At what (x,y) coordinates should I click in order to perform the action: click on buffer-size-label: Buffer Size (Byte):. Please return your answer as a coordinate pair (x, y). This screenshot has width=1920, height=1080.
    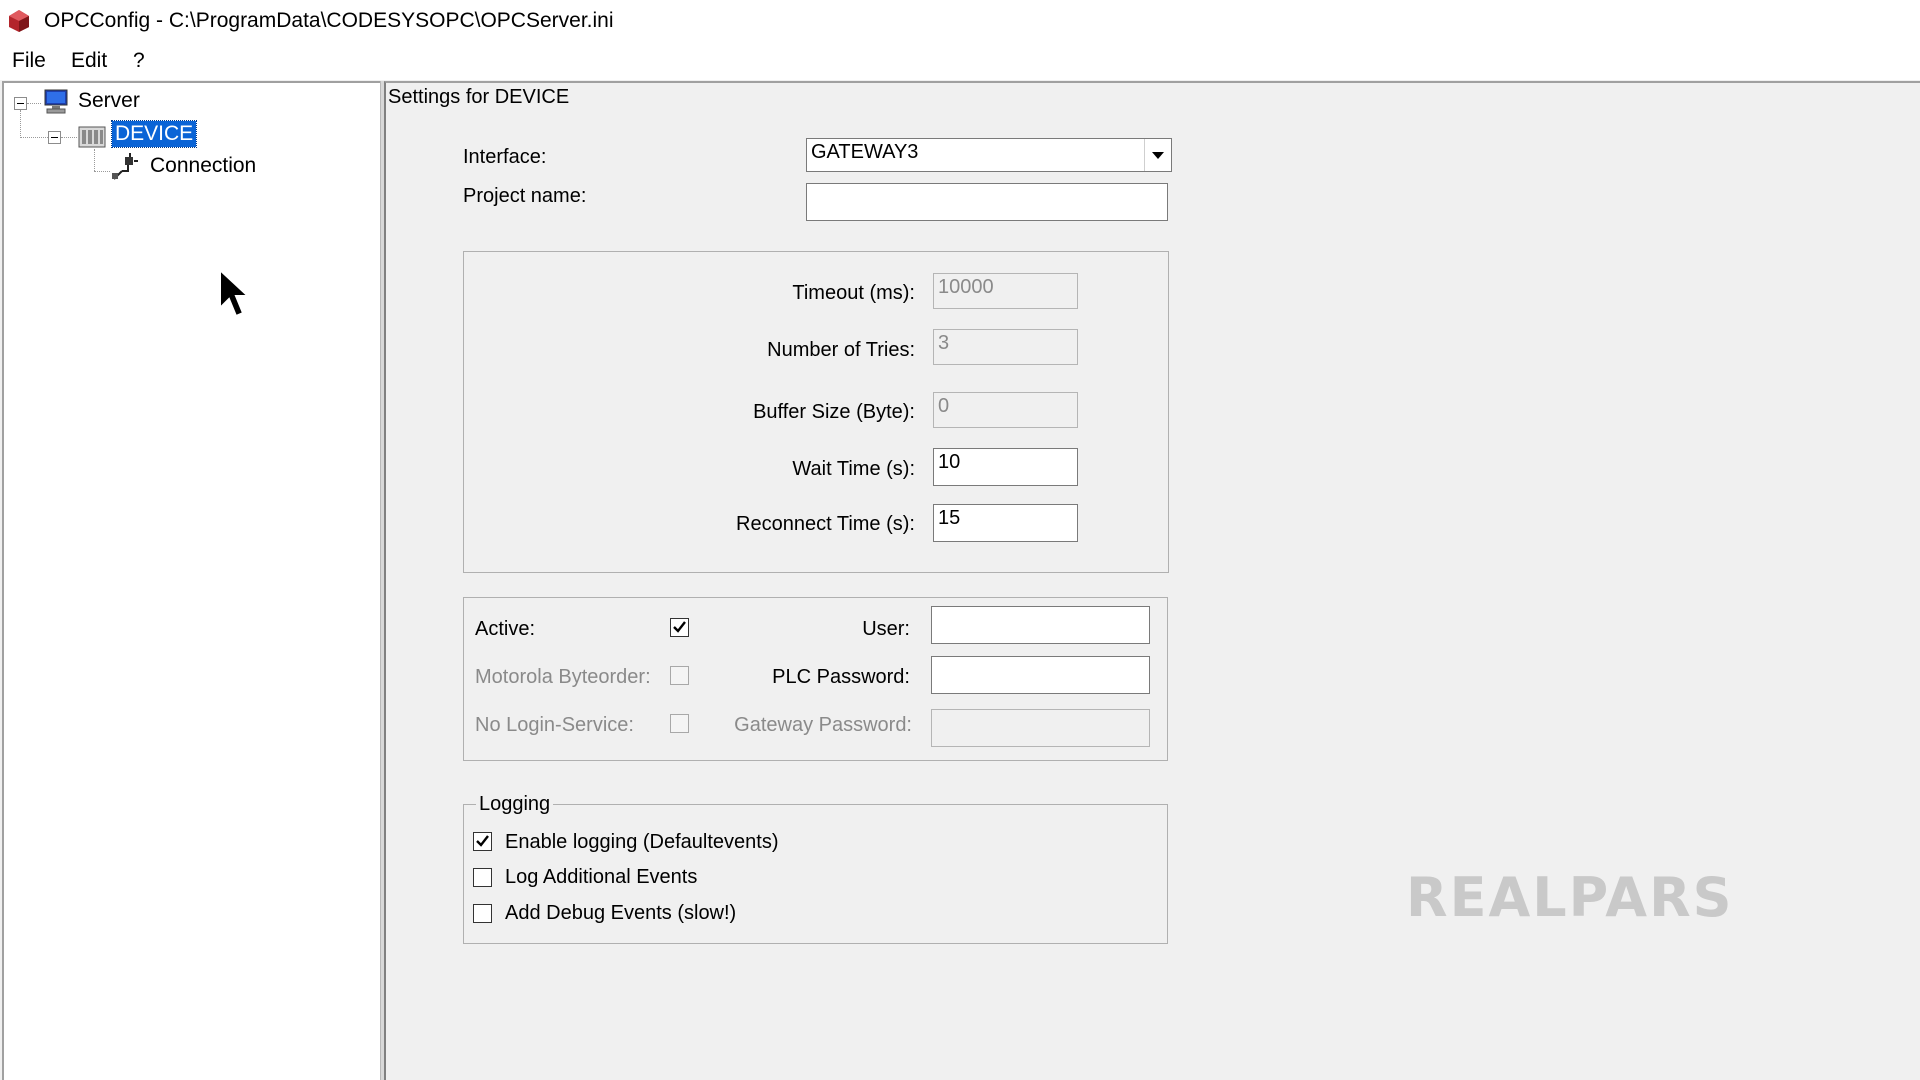
    Looking at the image, I should click on (834, 412).